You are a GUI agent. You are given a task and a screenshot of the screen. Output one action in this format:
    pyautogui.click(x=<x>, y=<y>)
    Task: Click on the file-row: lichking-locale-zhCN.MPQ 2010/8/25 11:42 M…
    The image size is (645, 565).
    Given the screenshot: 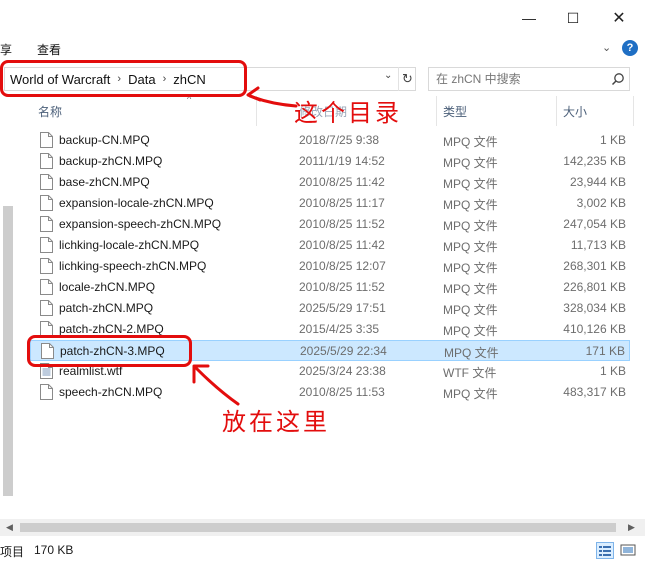 What is the action you would take?
    pyautogui.click(x=330, y=245)
    